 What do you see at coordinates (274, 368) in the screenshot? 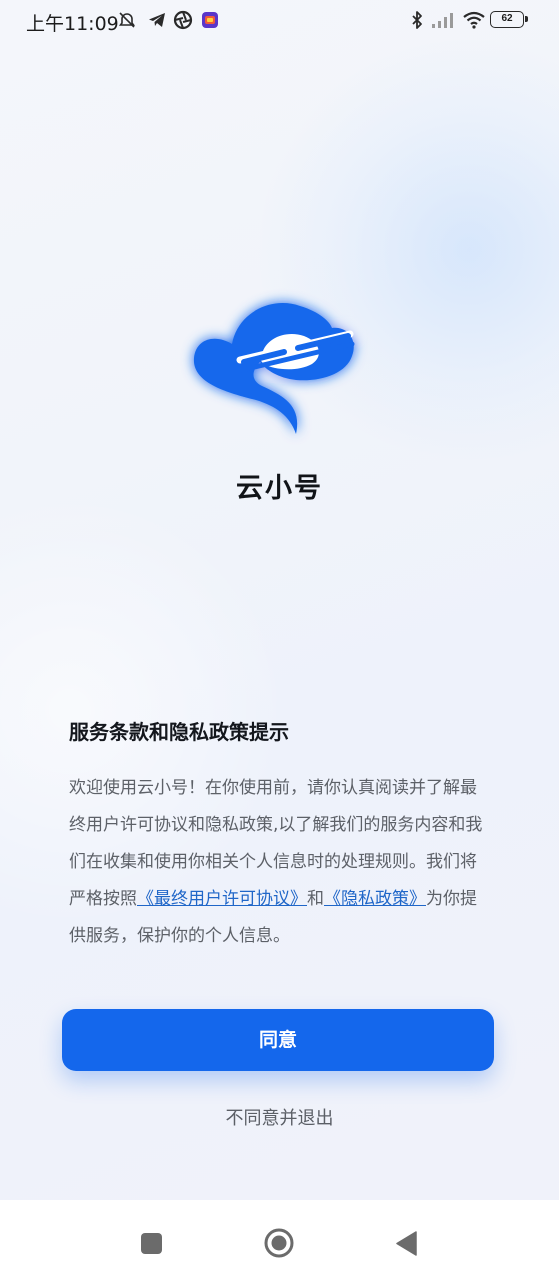
I see `cloud-phone-logo-icon` at bounding box center [274, 368].